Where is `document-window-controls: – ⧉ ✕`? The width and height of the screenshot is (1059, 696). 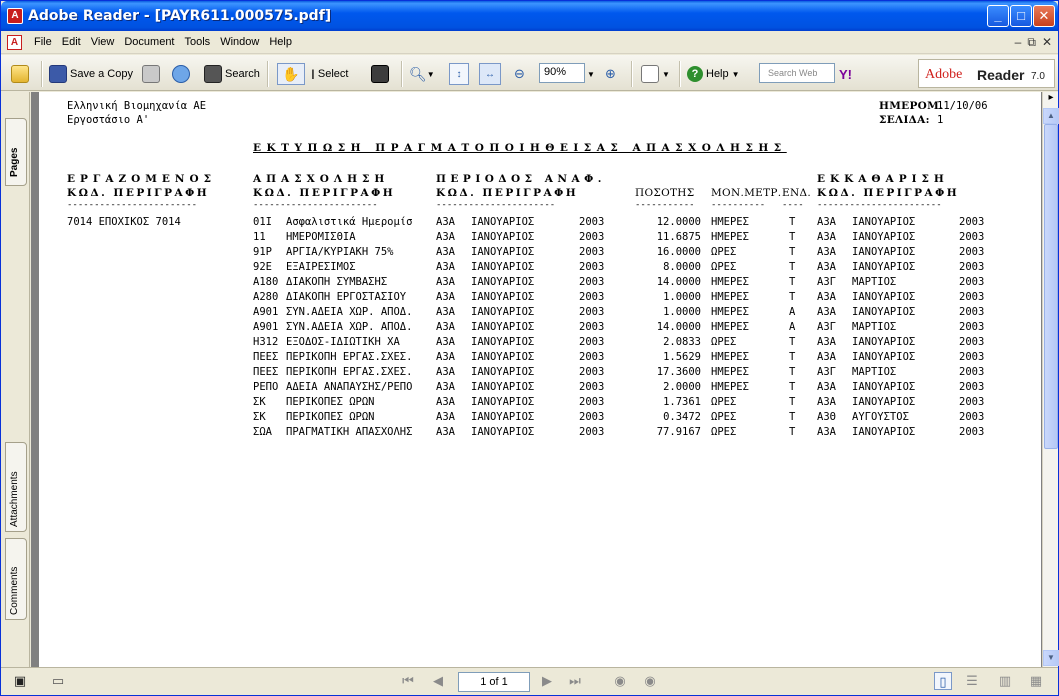 document-window-controls: – ⧉ ✕ is located at coordinates (1033, 42).